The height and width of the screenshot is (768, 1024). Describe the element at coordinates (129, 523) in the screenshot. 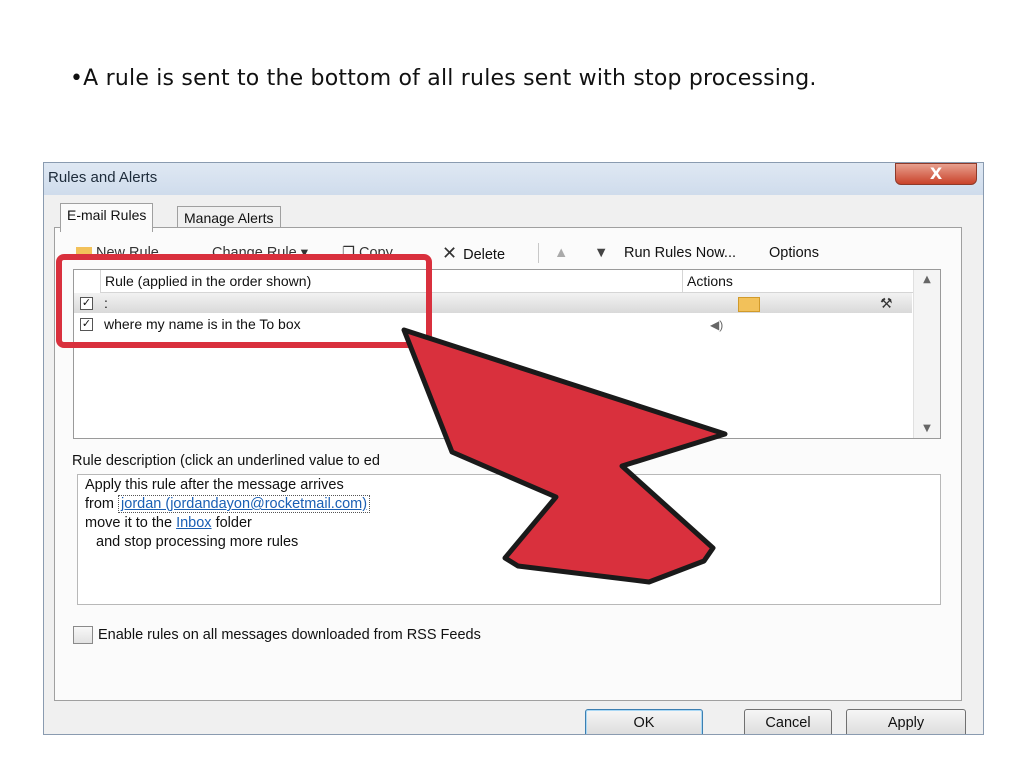

I see `description-text: move it to the` at that location.